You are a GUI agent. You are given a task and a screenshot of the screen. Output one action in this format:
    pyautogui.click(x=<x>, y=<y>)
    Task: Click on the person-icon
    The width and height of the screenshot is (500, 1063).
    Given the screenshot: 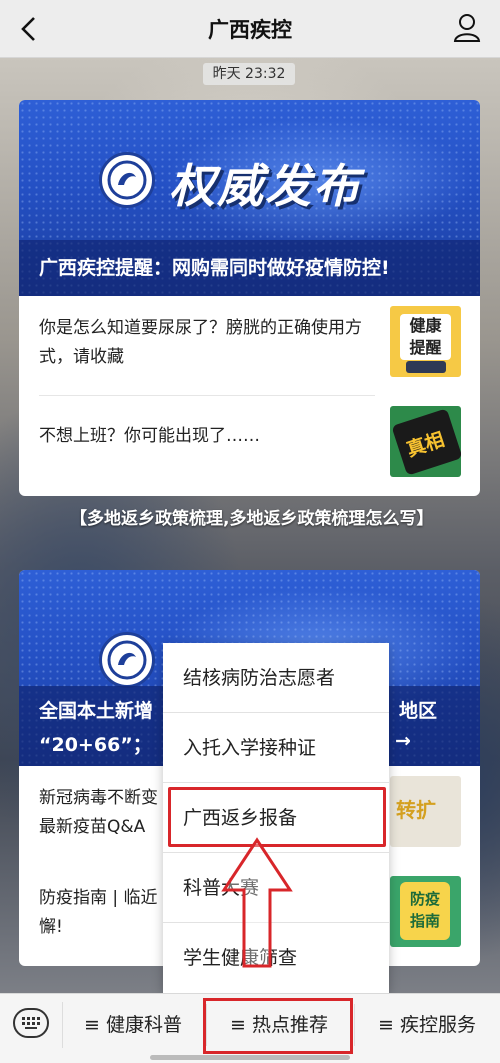 What is the action you would take?
    pyautogui.click(x=467, y=28)
    